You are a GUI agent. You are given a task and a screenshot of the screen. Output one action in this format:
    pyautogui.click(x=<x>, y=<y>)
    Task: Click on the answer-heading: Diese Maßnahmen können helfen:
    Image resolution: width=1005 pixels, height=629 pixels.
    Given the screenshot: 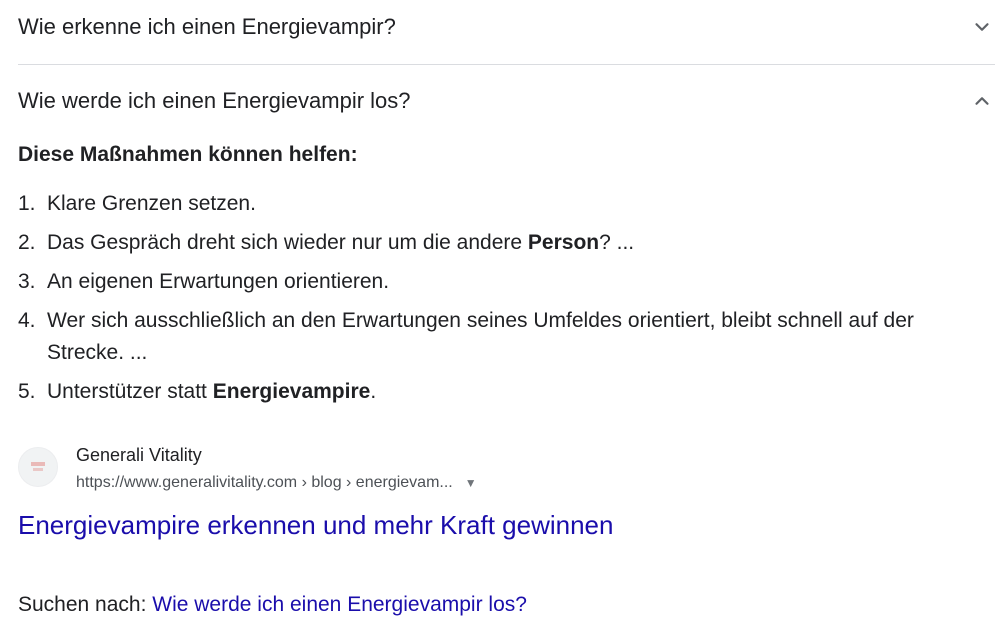 What is the action you would take?
    pyautogui.click(x=188, y=154)
    